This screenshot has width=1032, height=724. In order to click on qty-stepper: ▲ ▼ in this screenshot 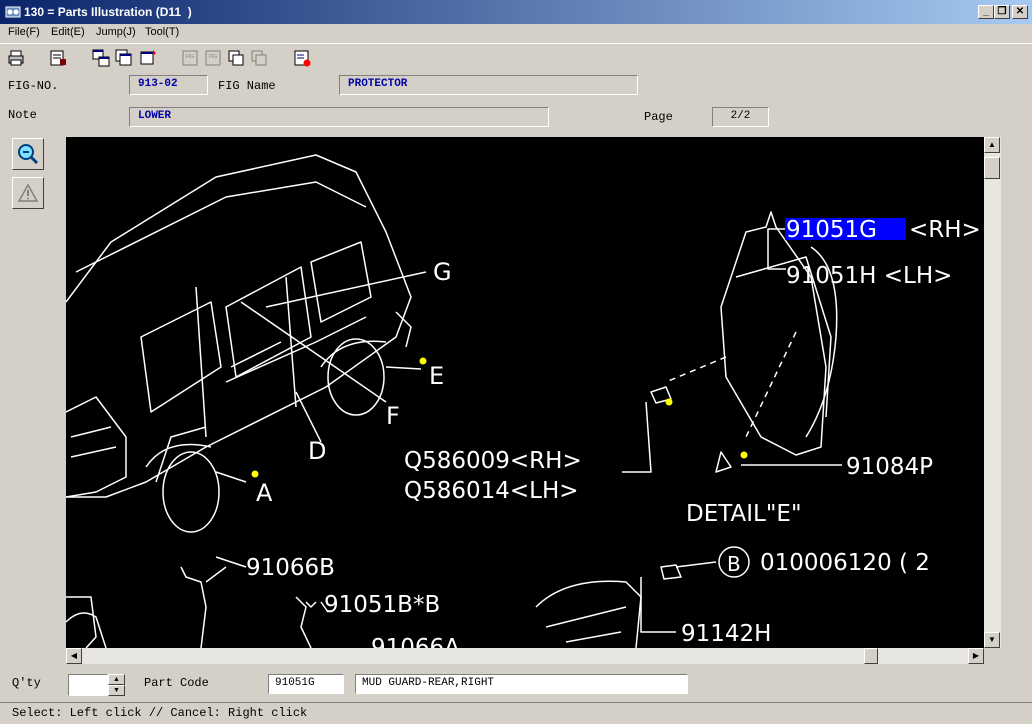, I will do `click(116, 685)`.